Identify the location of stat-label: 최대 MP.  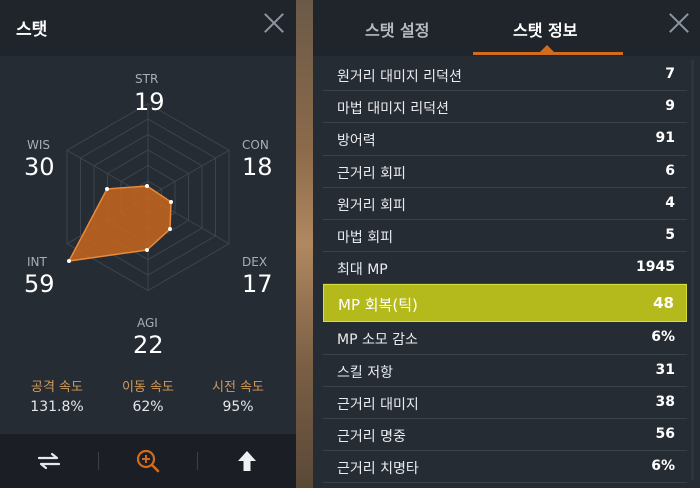
(362, 270).